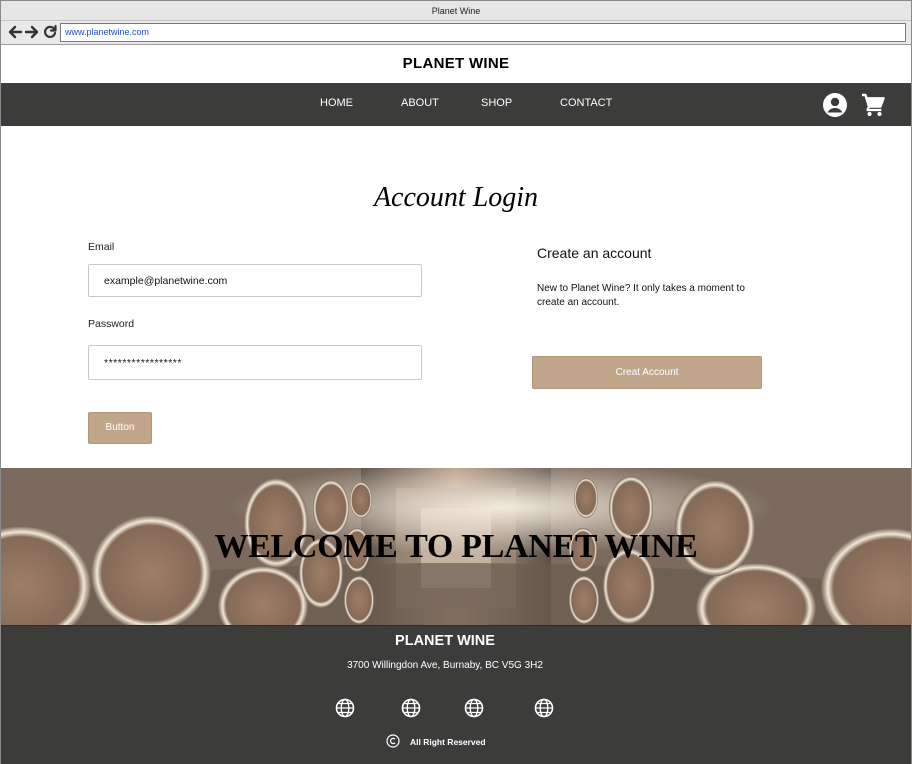  Describe the element at coordinates (586, 103) in the screenshot. I see `nav-contact: CONTACT` at that location.